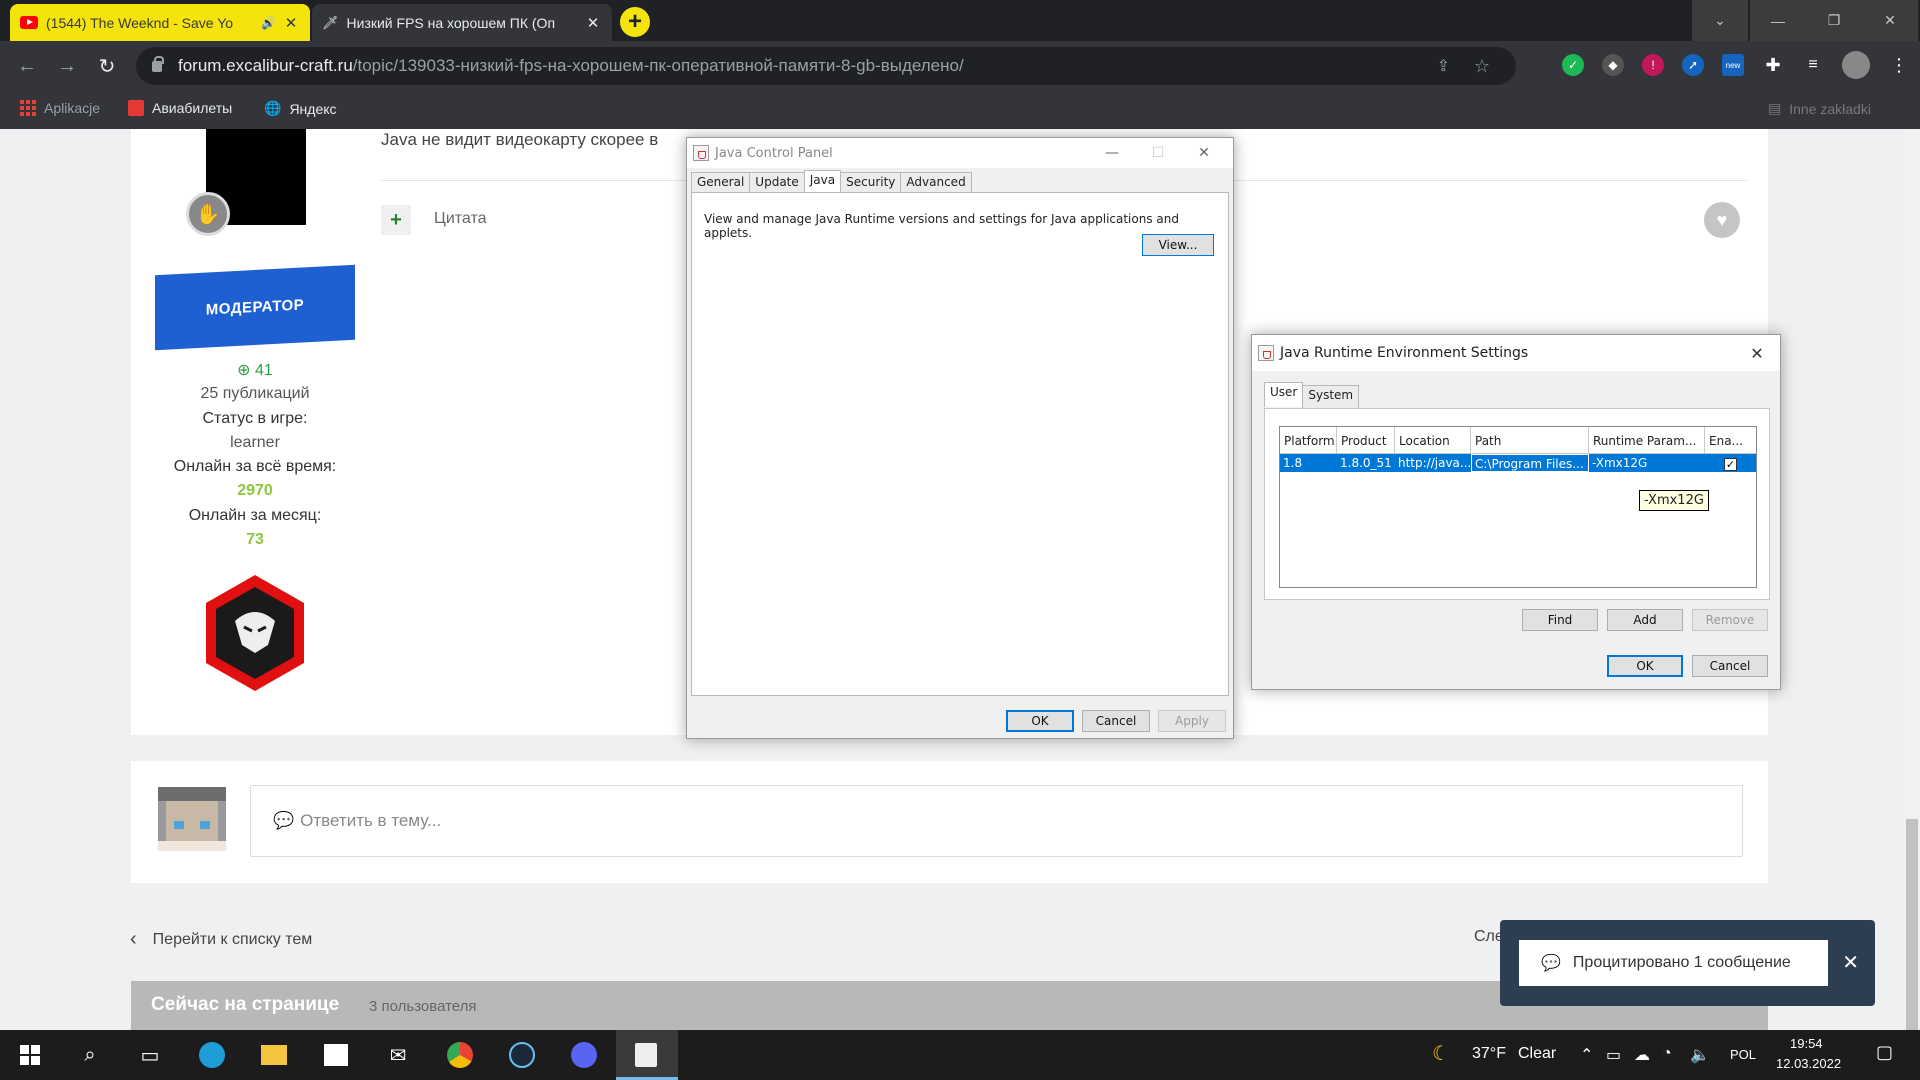 The image size is (1920, 1080). Describe the element at coordinates (1720, 20) in the screenshot. I see `tab-search-button: ⌄` at that location.